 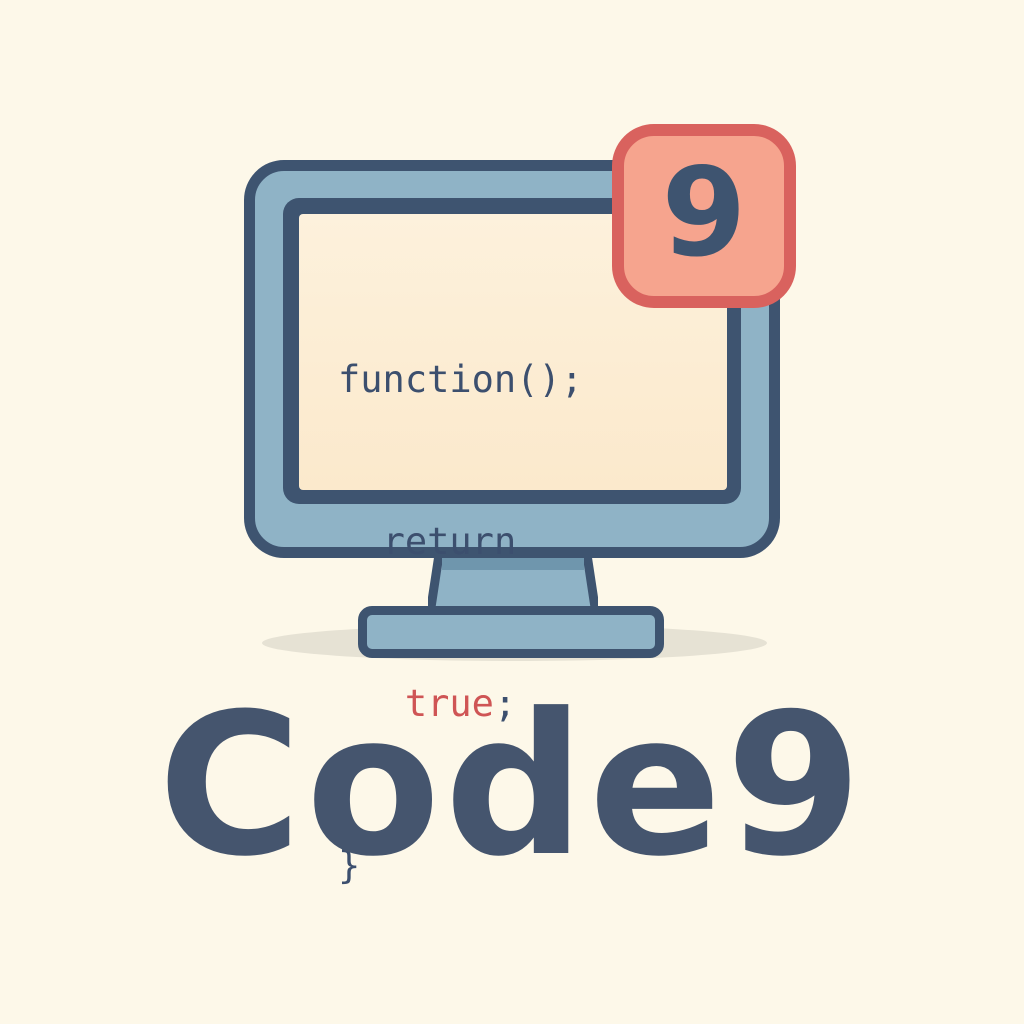 I want to click on notification-badge-icon: 9, so click(x=704, y=216).